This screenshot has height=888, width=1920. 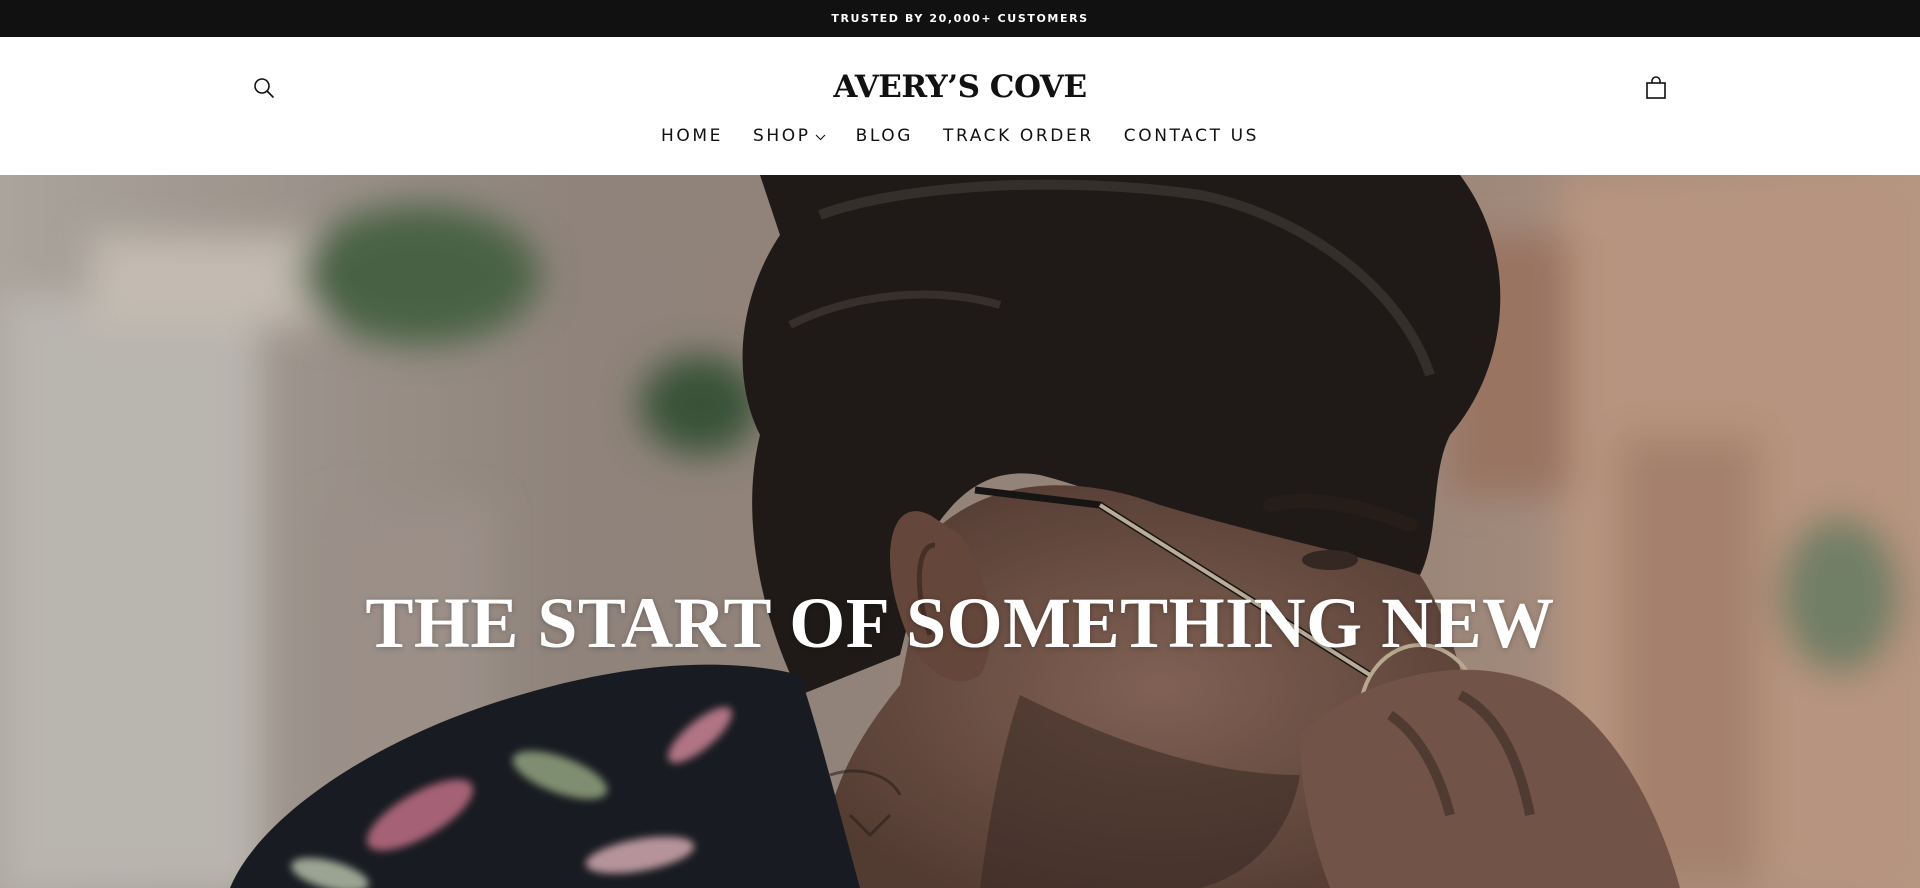 I want to click on nav-item-blog: BLOG, so click(x=884, y=136).